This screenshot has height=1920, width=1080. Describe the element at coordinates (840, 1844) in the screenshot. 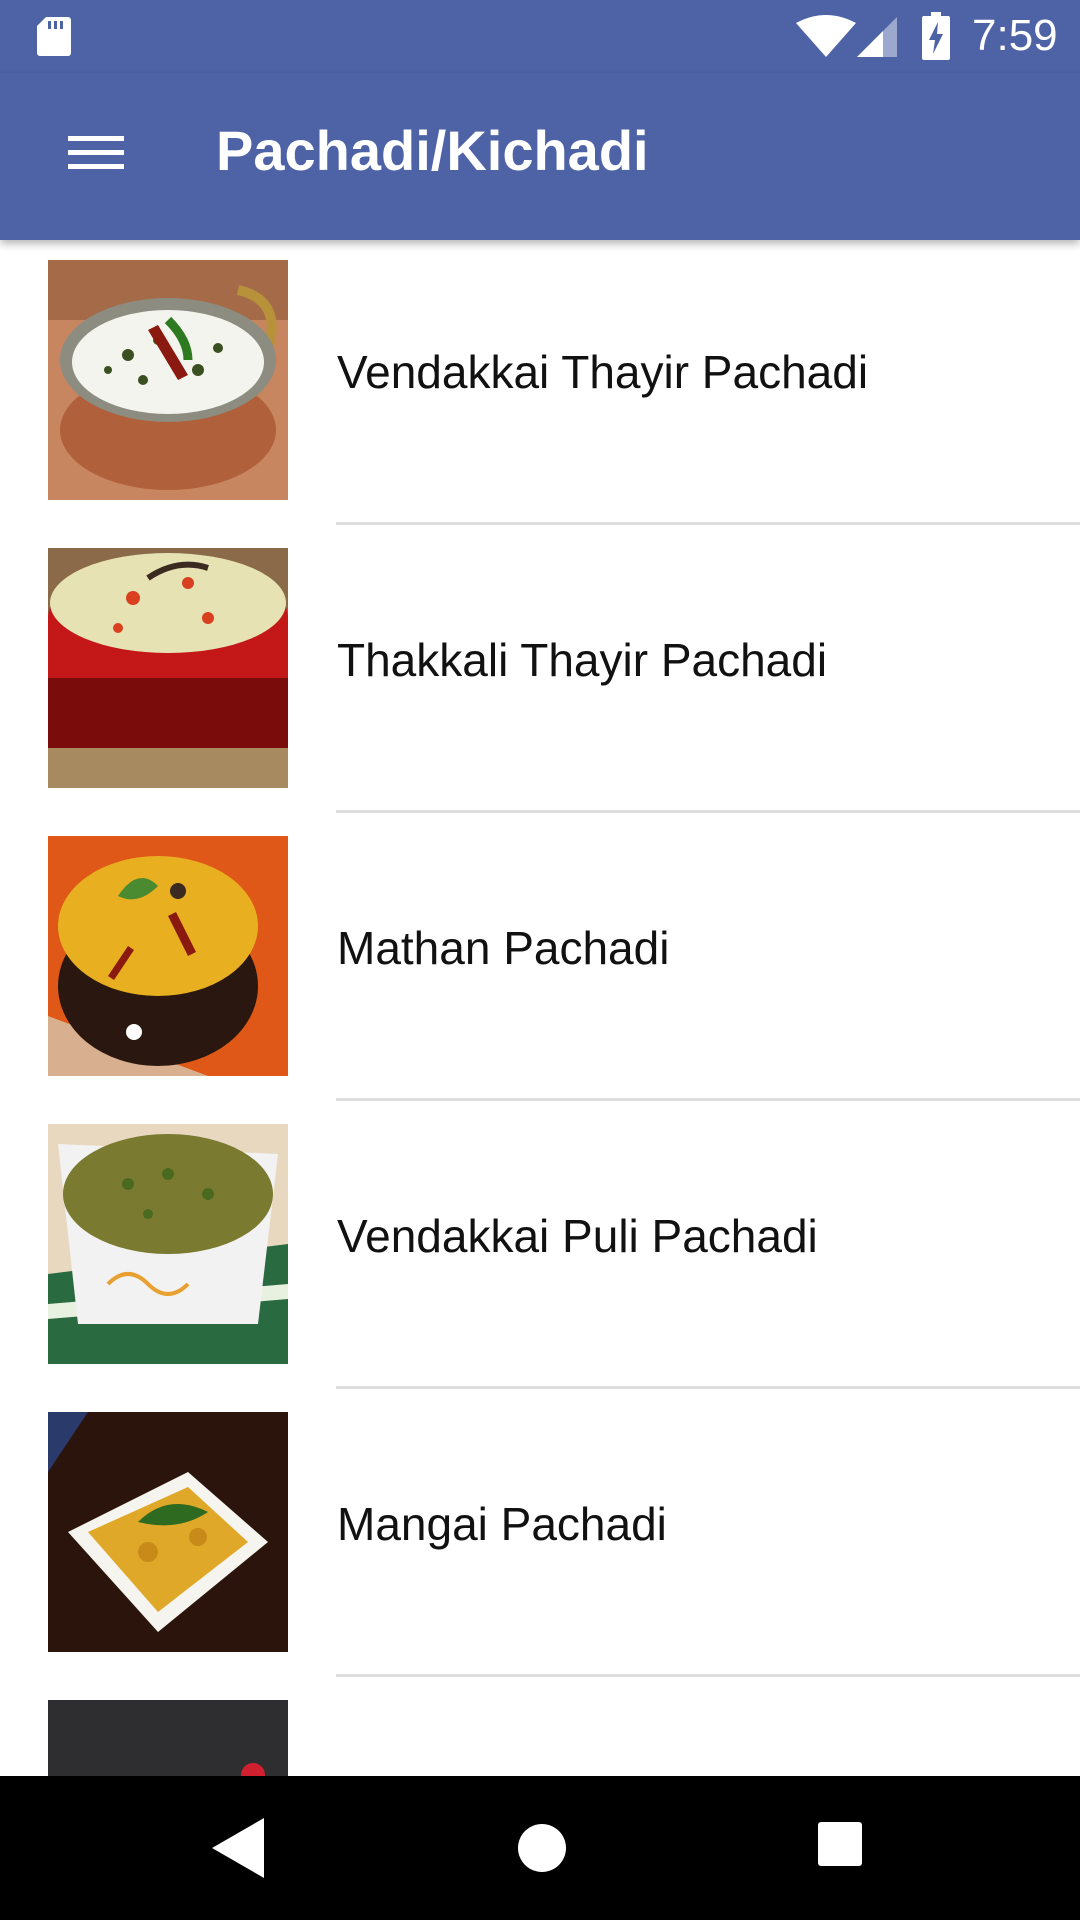

I see `recents-icon` at that location.